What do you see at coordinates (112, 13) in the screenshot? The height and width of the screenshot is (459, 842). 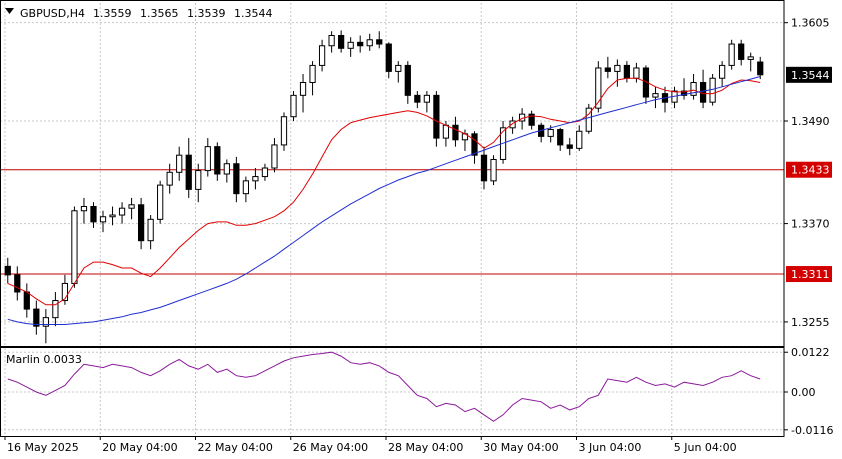 I see `open-value: 1.3559` at bounding box center [112, 13].